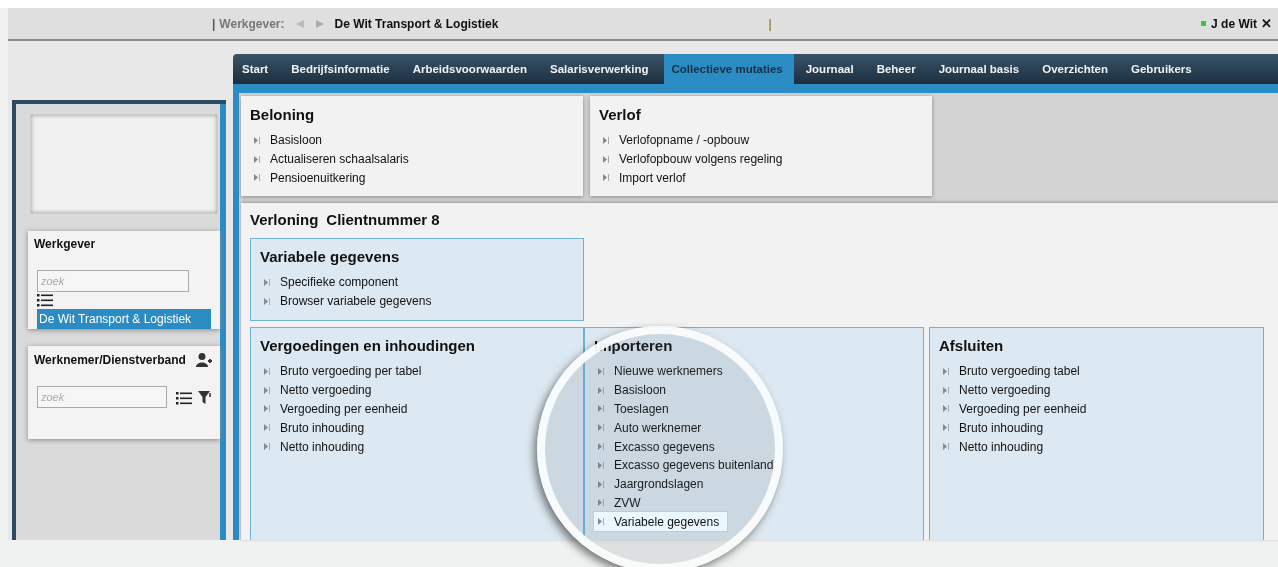 This screenshot has height=567, width=1278. I want to click on section-title: Verloning, so click(284, 219).